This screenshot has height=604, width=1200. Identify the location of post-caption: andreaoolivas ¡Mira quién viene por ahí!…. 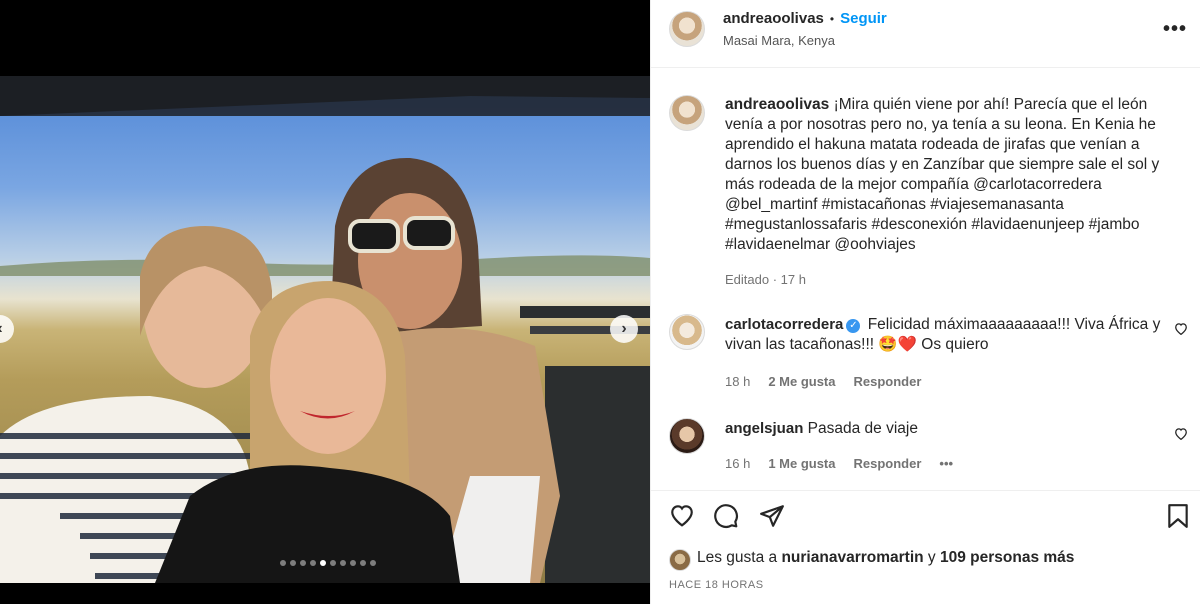
(952, 175).